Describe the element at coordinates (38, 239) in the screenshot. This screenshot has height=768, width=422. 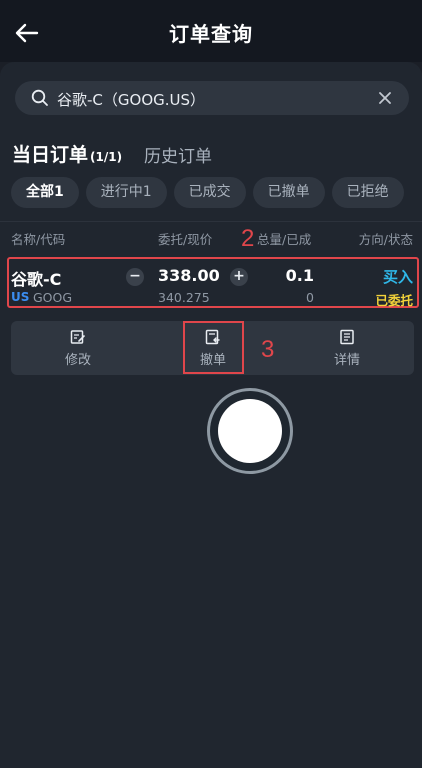
I see `col-name-code: 名称/代码` at that location.